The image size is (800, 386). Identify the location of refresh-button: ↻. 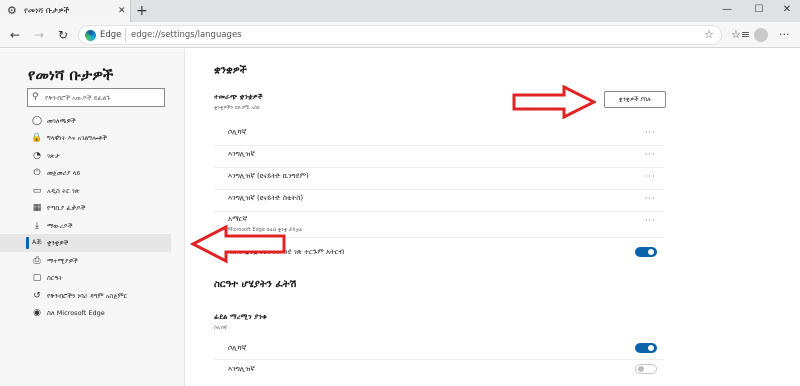
(63, 35).